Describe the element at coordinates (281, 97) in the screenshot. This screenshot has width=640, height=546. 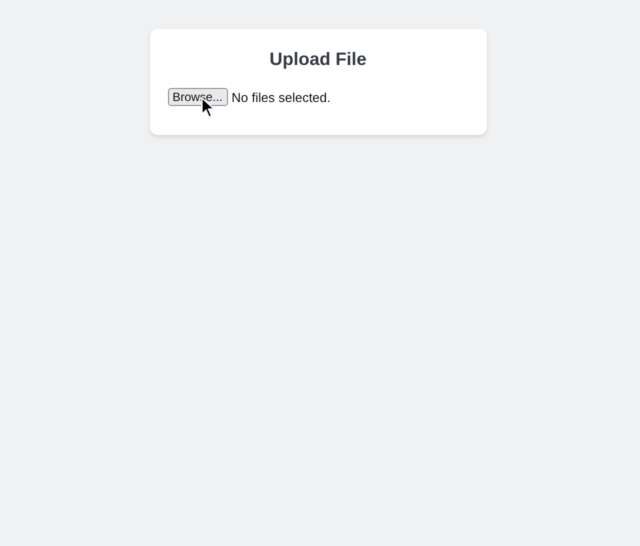
I see `file-status: No files selected.` at that location.